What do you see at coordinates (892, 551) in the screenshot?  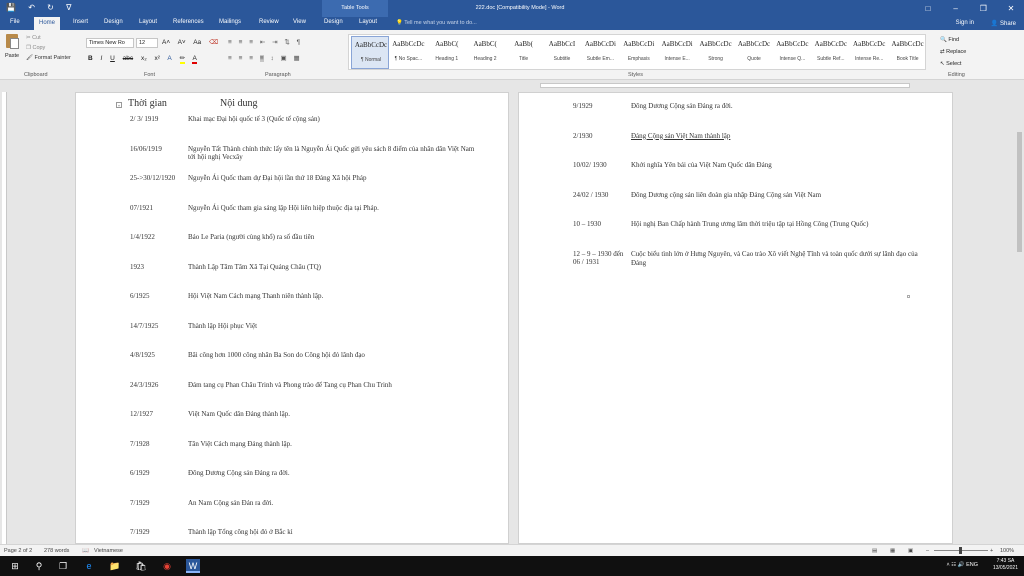 I see `print-layout-icon: ▦` at bounding box center [892, 551].